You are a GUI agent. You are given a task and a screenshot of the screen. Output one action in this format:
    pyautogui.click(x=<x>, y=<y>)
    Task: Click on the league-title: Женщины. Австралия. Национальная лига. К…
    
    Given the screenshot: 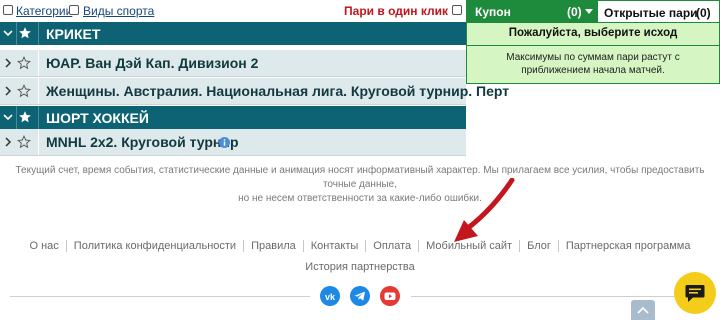 What is the action you would take?
    pyautogui.click(x=277, y=91)
    